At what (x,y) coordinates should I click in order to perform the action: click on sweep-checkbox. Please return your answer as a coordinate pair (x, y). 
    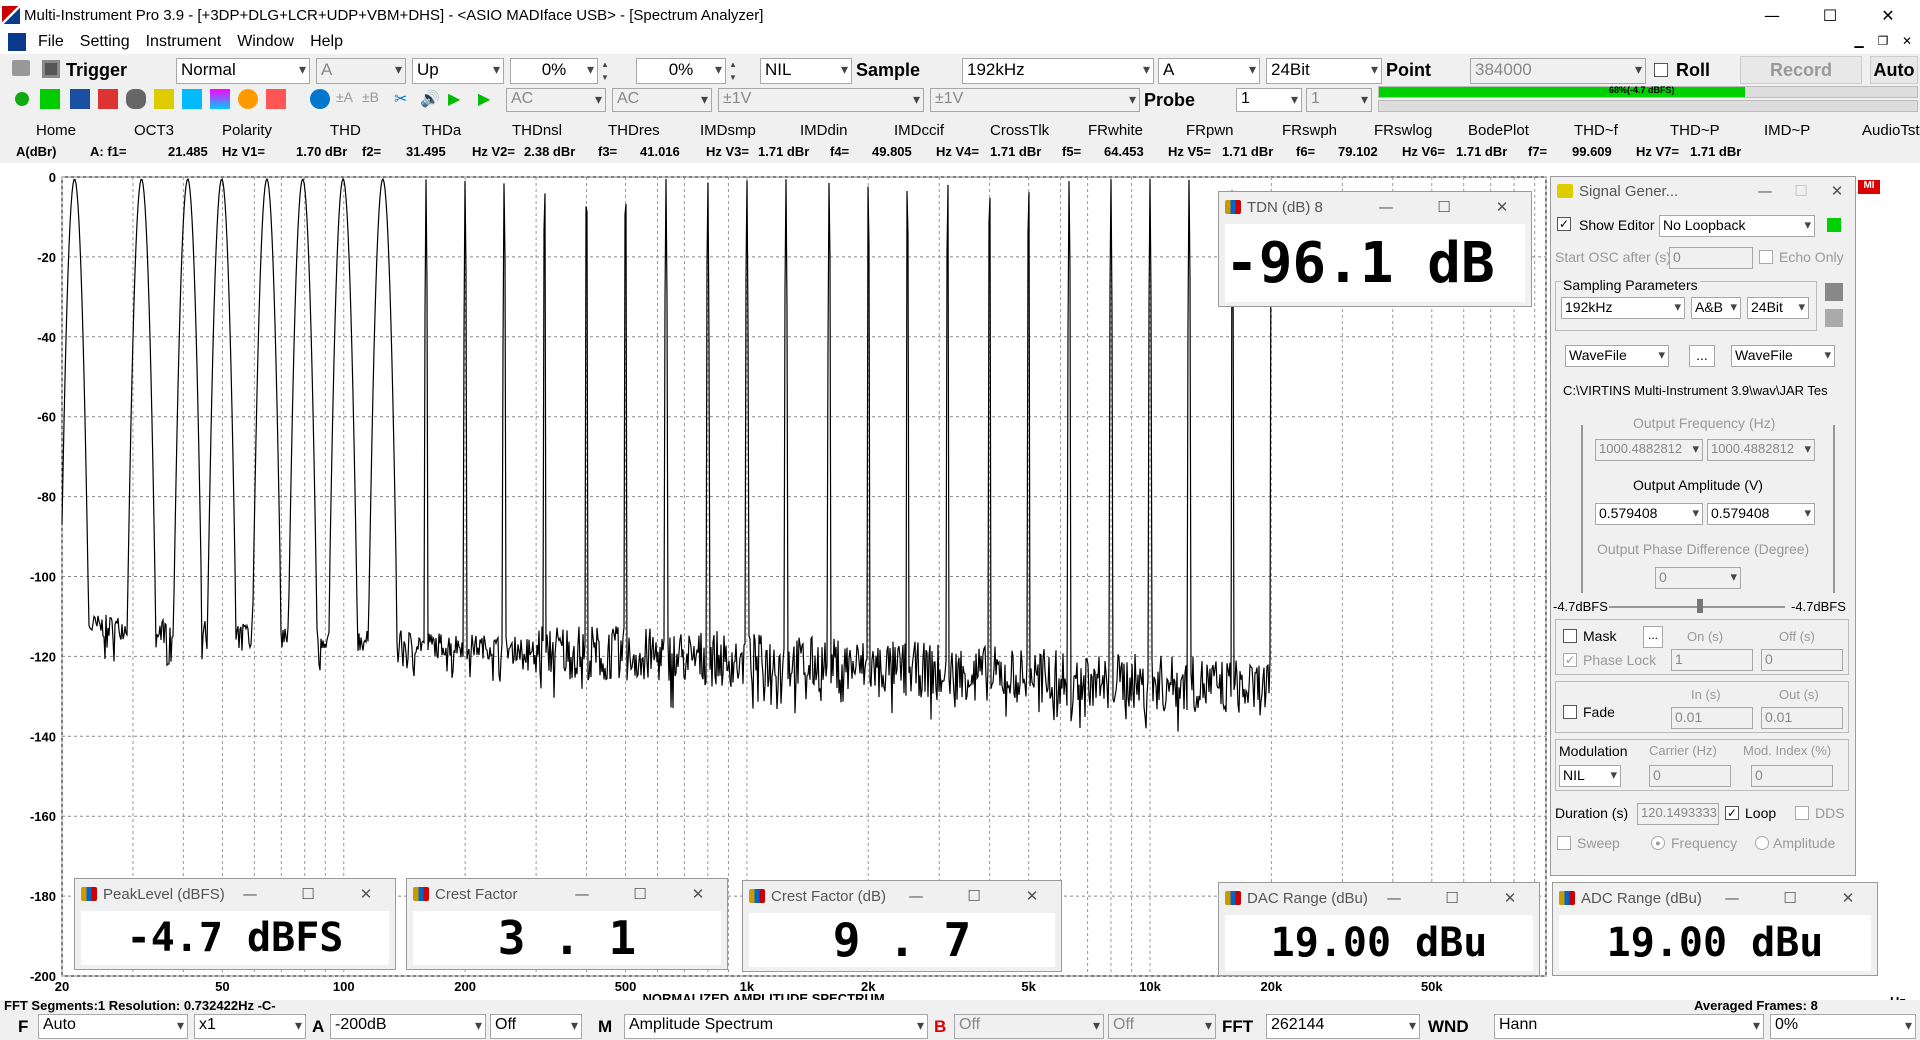
    Looking at the image, I should click on (1564, 843).